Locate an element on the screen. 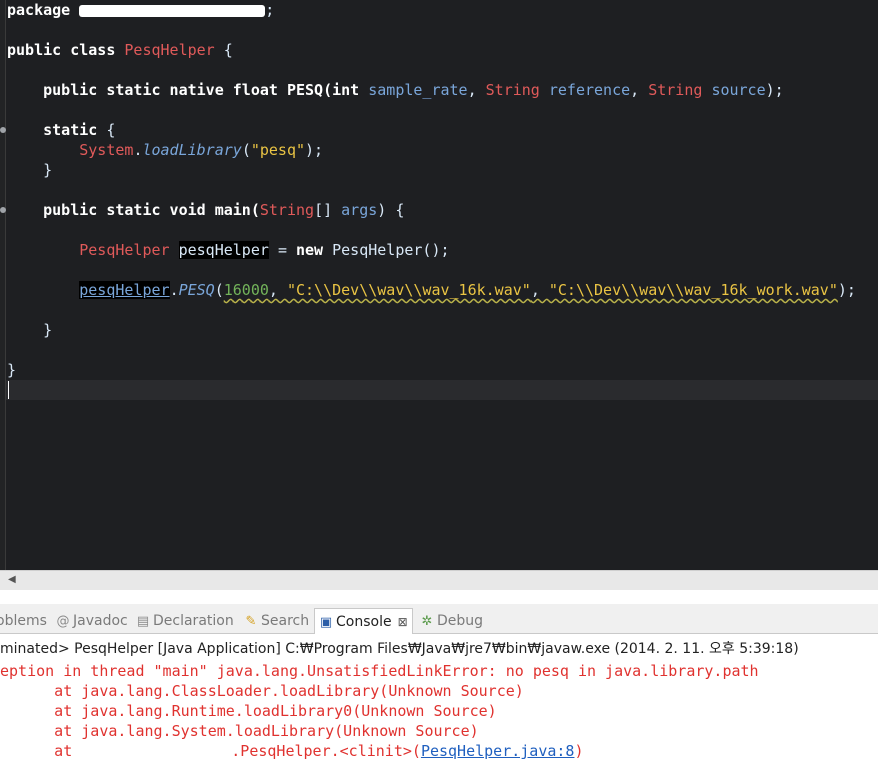 The height and width of the screenshot is (764, 878). code-line-package: package ; is located at coordinates (140, 10).